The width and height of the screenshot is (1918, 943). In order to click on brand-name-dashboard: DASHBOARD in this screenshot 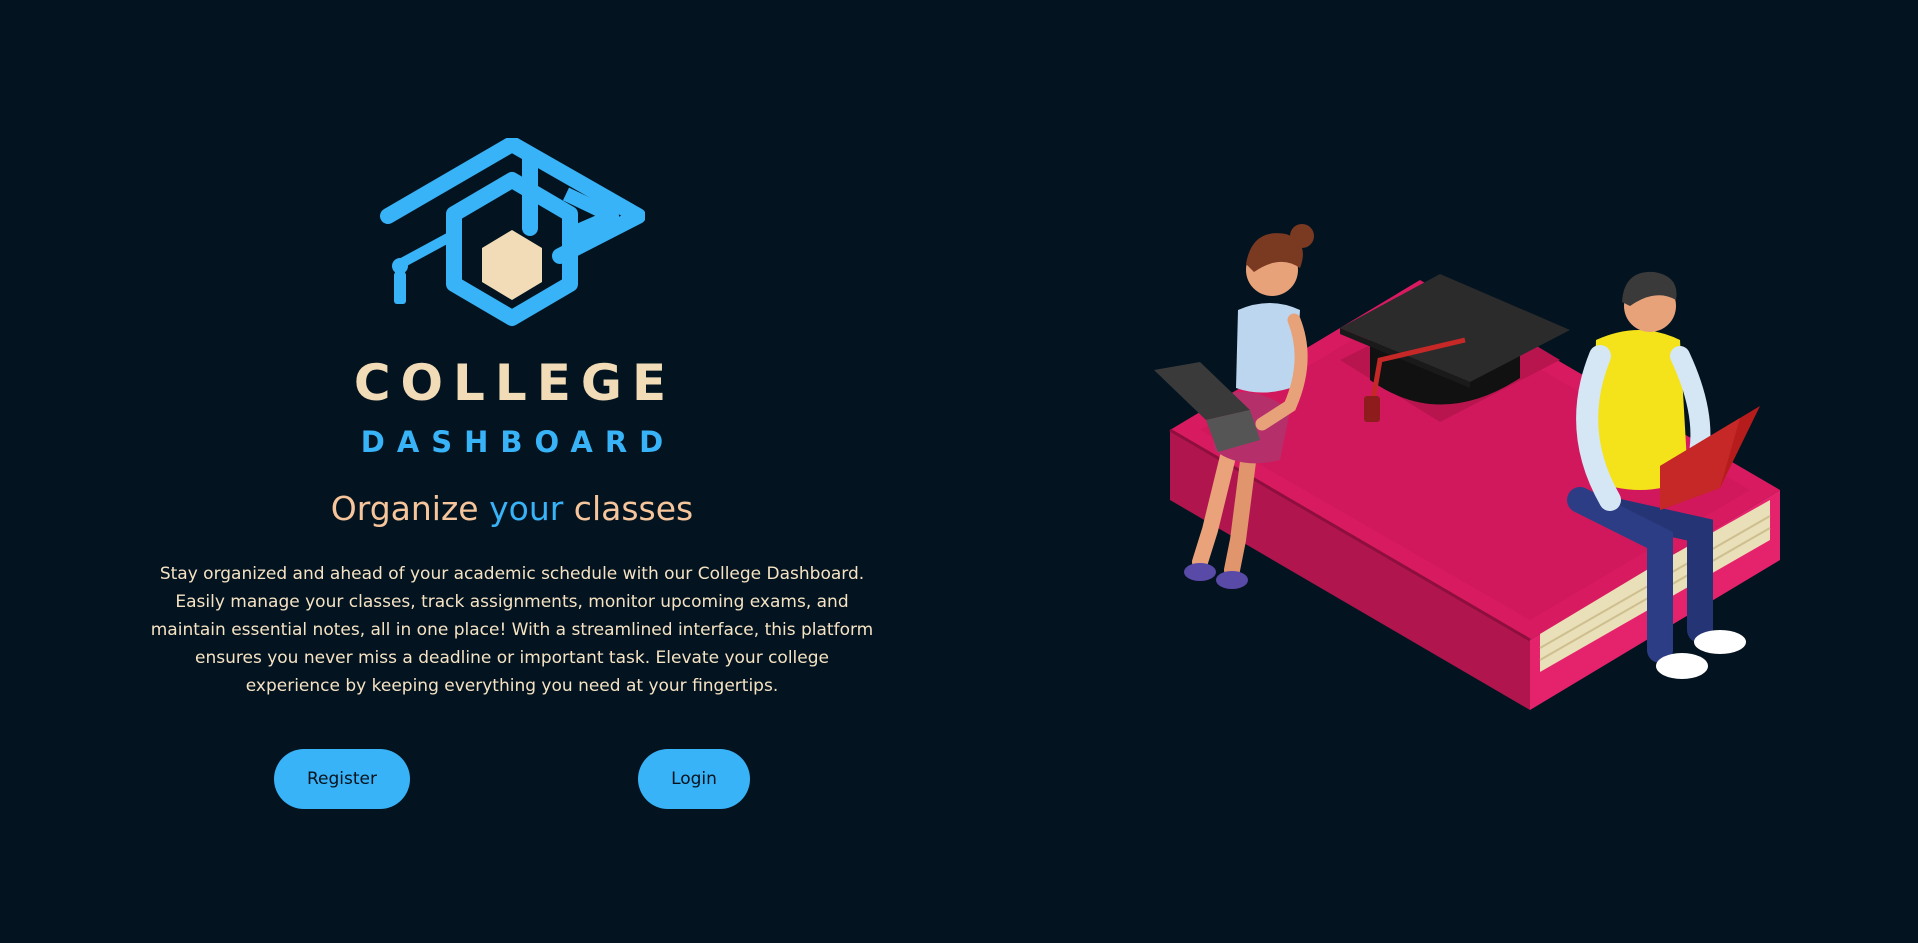, I will do `click(518, 442)`.